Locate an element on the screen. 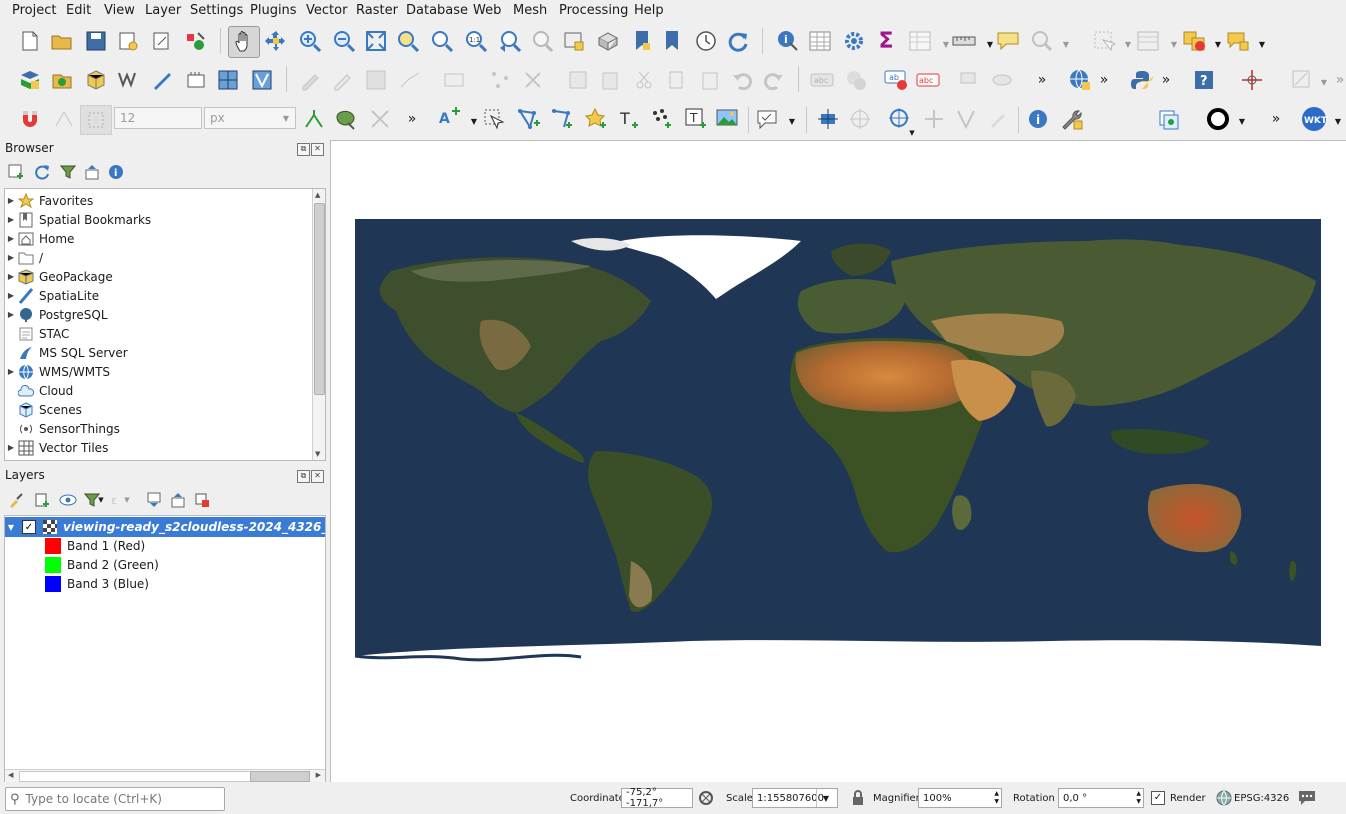 Image resolution: width=1346 pixels, height=814 pixels. save-edits-icon is located at coordinates (376, 80).